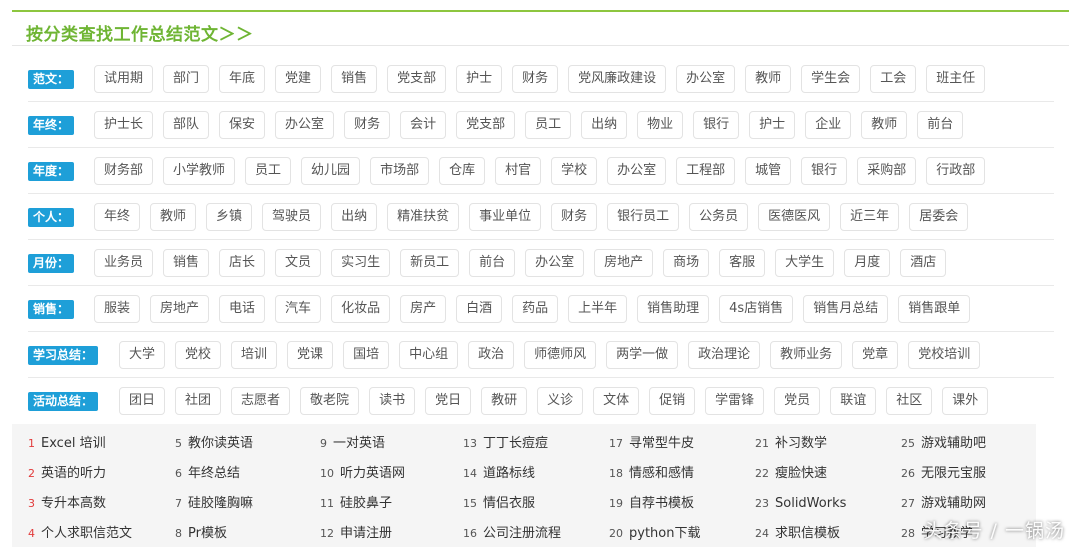 The height and width of the screenshot is (547, 1079). Describe the element at coordinates (810, 503) in the screenshot. I see `hot-list-link: SolidWorks` at that location.